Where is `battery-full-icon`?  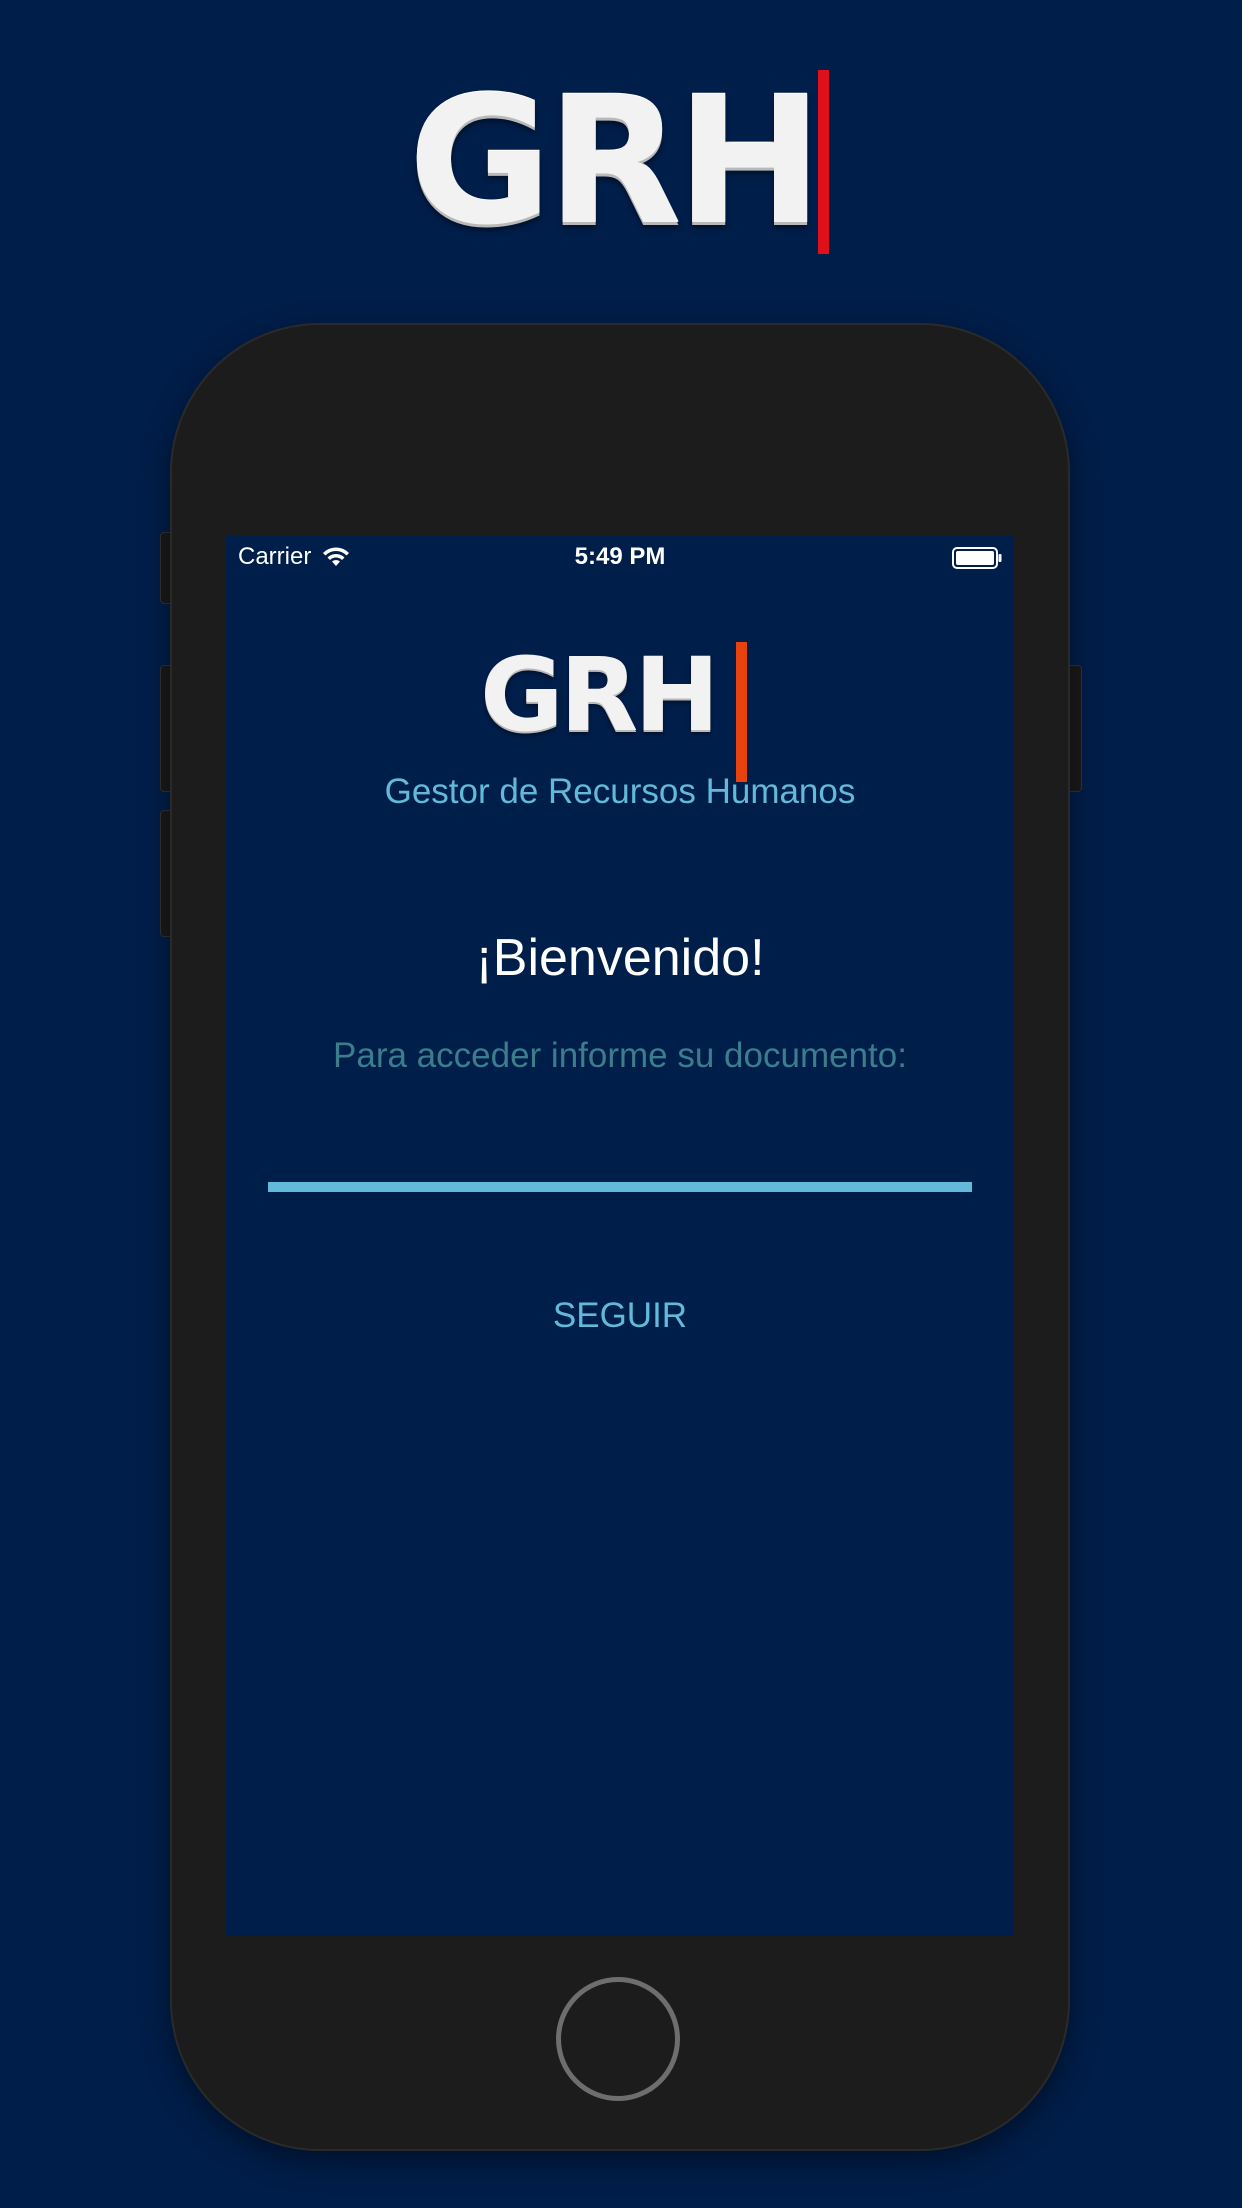 battery-full-icon is located at coordinates (977, 558).